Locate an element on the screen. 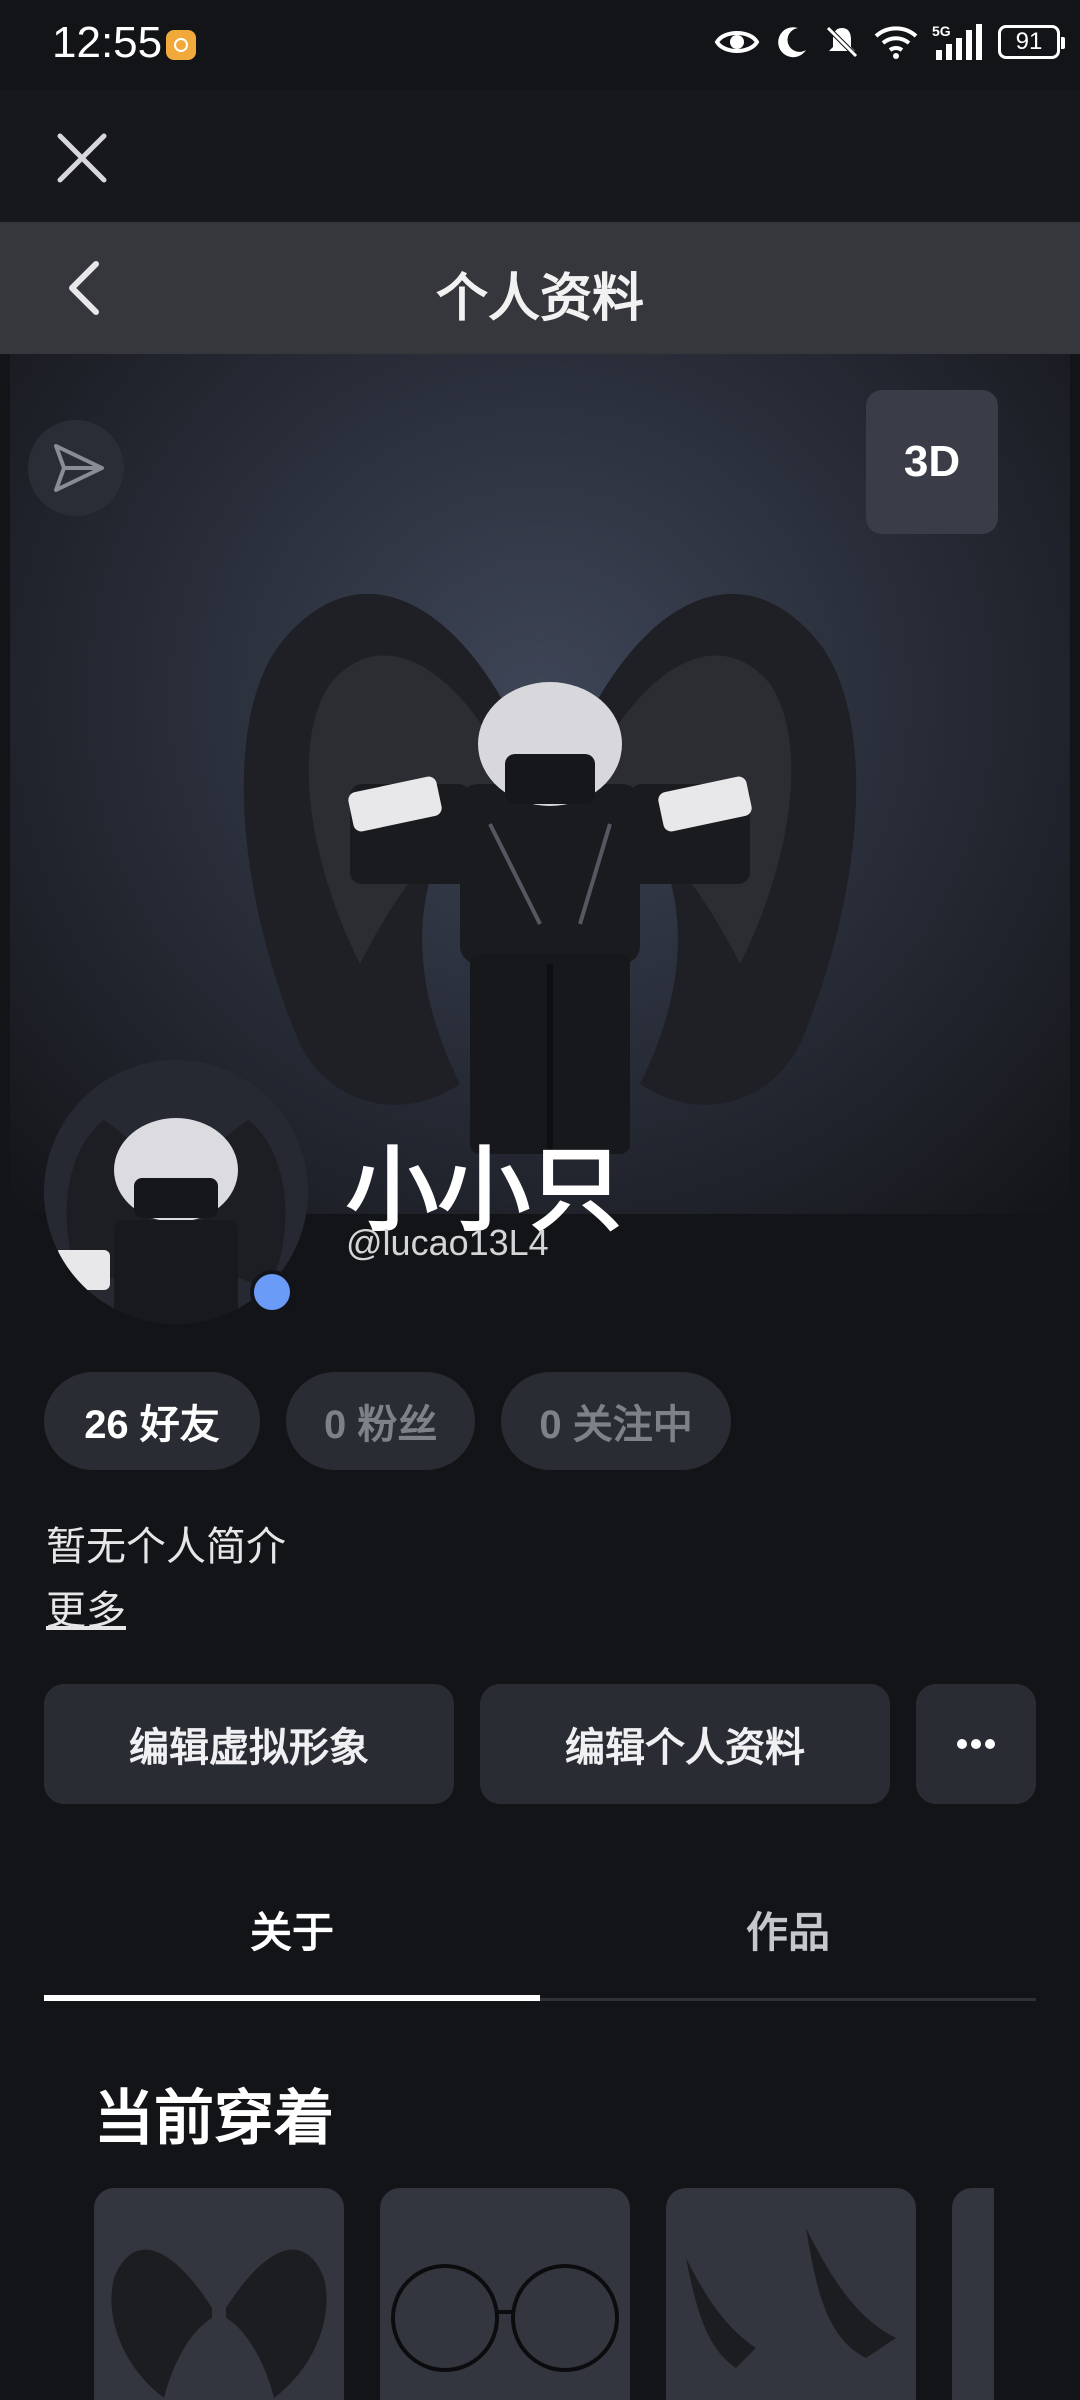 The image size is (1080, 2400). mute-icon is located at coordinates (842, 42).